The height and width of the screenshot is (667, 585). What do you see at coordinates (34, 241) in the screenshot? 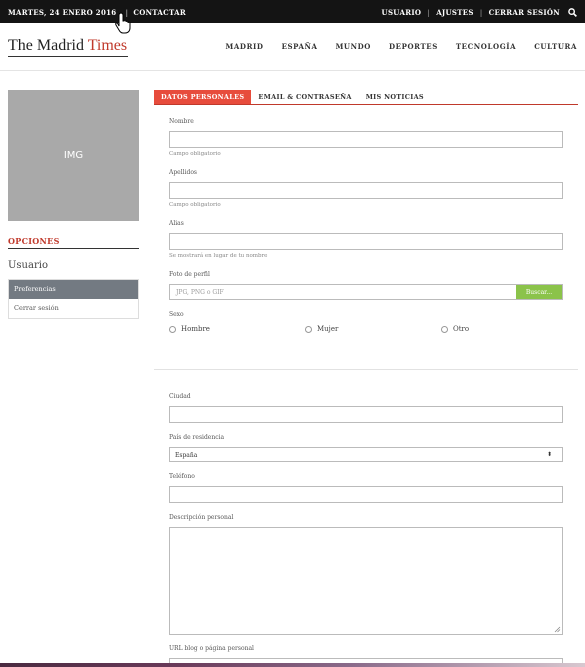
I see `options-heading: OPCIONES` at bounding box center [34, 241].